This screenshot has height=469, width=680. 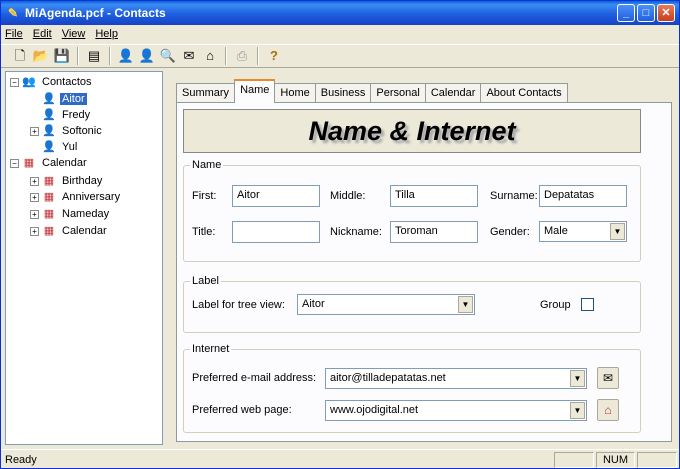 I want to click on tree-label-select: Aitor ▼, so click(x=386, y=304).